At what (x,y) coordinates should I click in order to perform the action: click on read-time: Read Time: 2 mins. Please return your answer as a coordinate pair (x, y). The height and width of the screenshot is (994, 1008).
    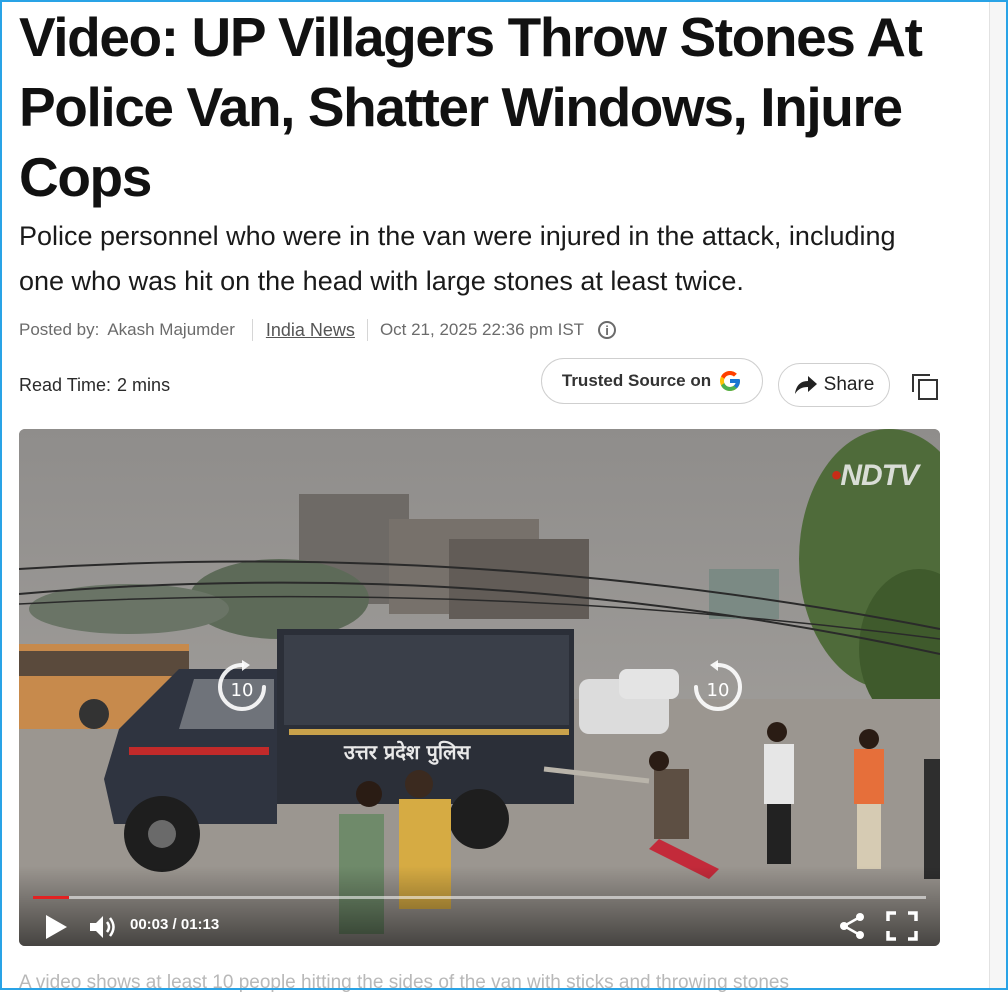
    Looking at the image, I should click on (94, 385).